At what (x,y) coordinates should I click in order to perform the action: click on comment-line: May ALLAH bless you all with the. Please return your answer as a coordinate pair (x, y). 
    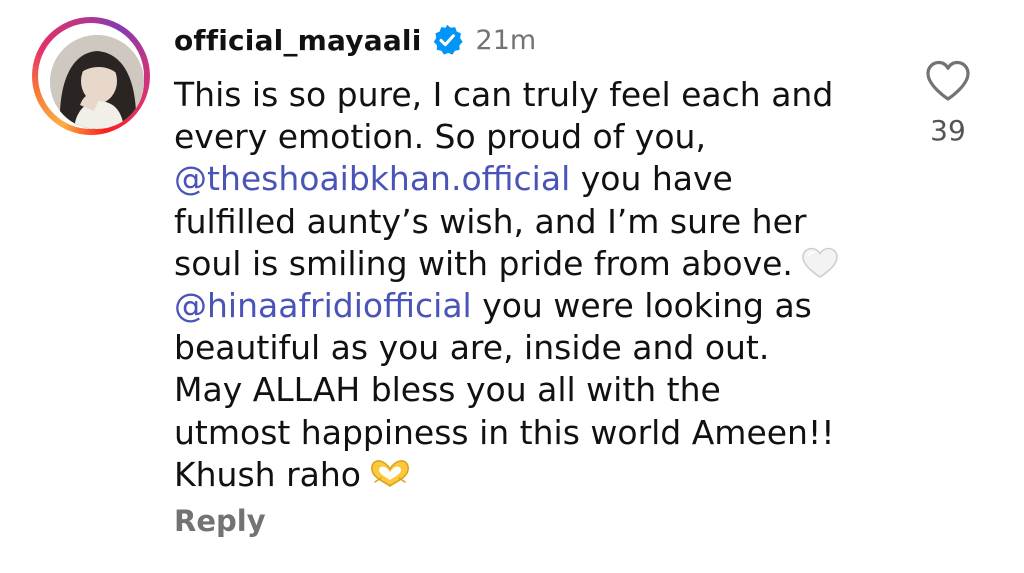
    Looking at the image, I should click on (534, 390).